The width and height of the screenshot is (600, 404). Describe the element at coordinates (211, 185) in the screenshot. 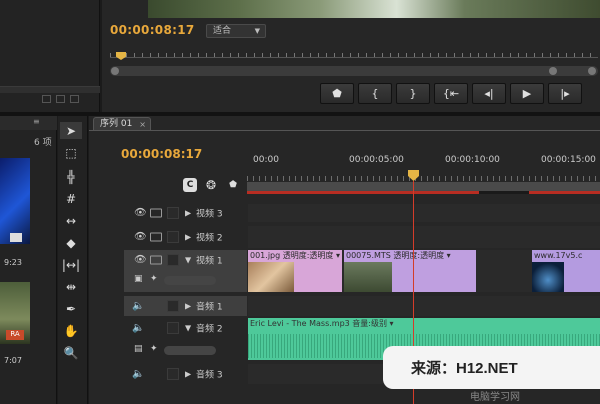

I see `linked-selection-icon: ❂` at that location.